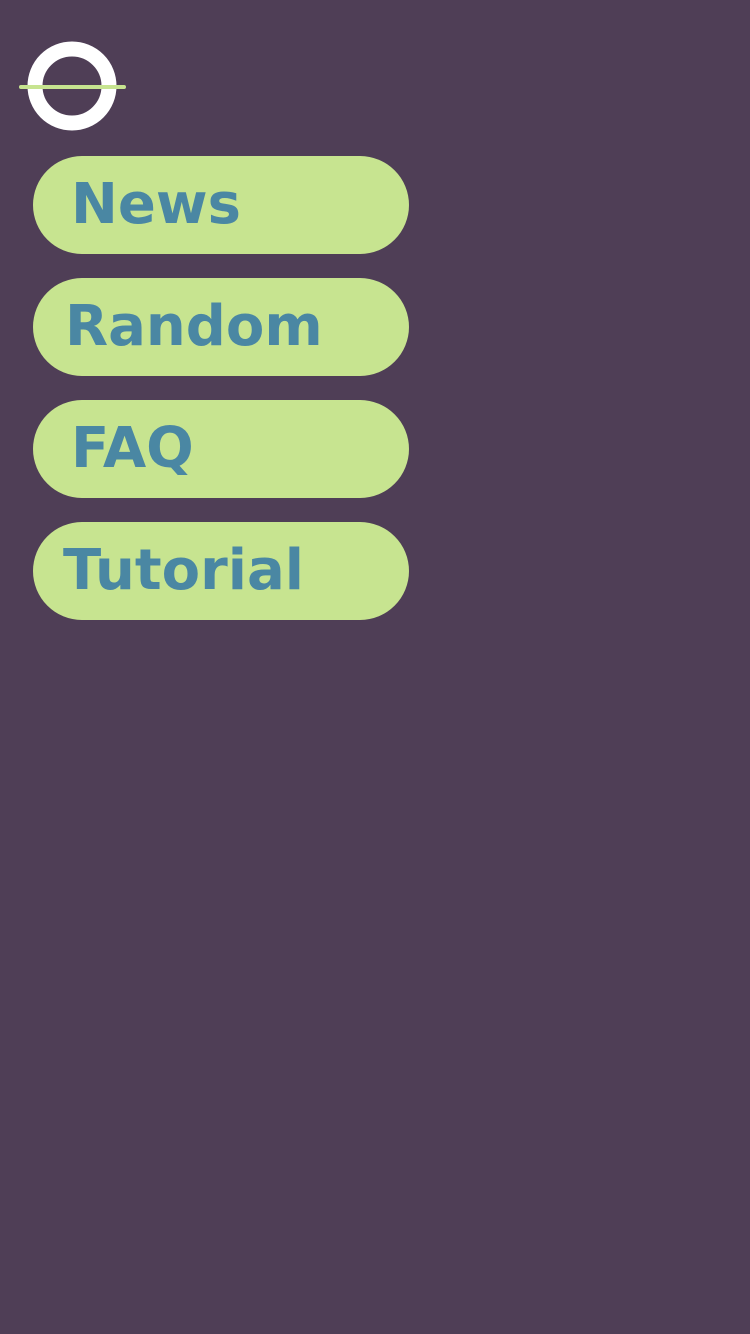  I want to click on app-logo, so click(73, 87).